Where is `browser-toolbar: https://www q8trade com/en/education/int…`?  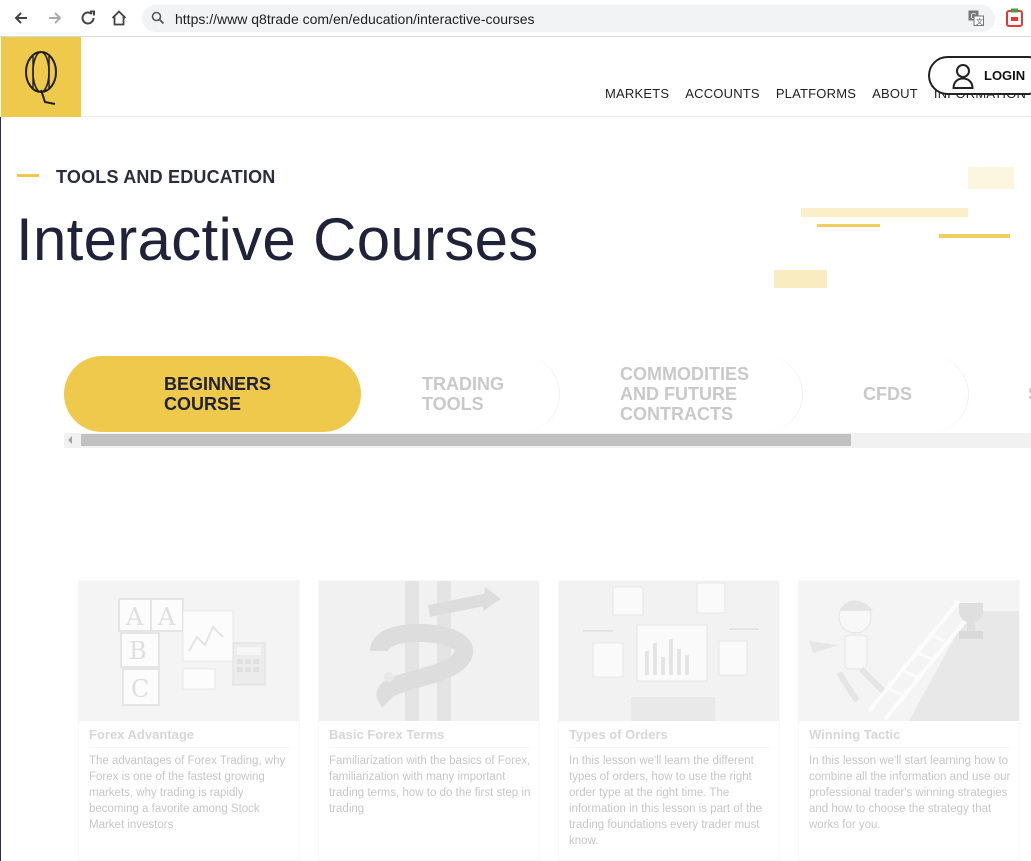
browser-toolbar: https://www q8trade com/en/education/int… is located at coordinates (515, 18).